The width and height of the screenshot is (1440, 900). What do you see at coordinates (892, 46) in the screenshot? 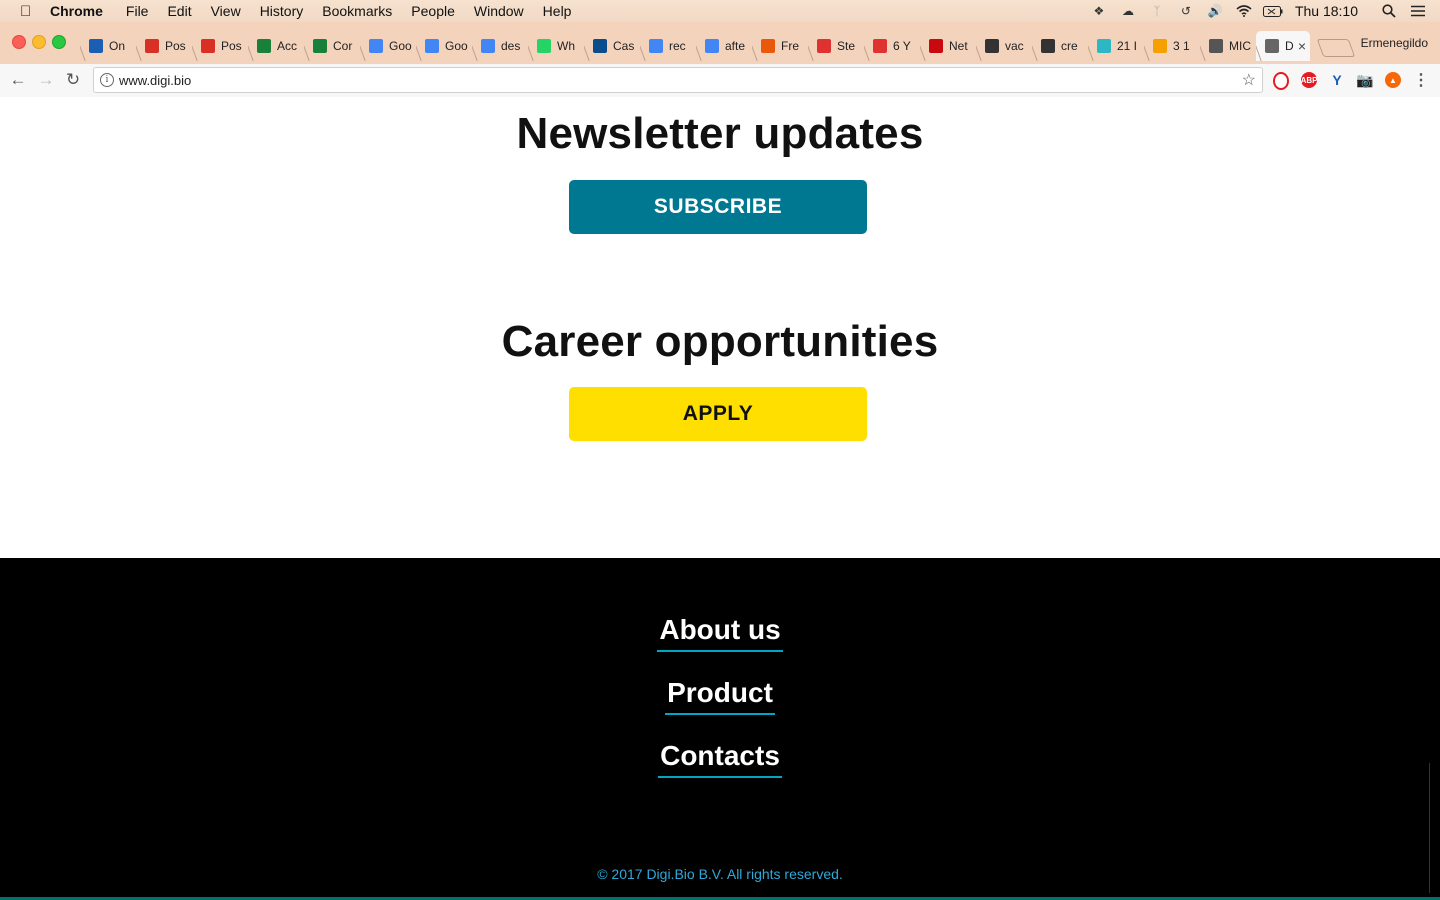
I see `browser-tab: 6 Y` at bounding box center [892, 46].